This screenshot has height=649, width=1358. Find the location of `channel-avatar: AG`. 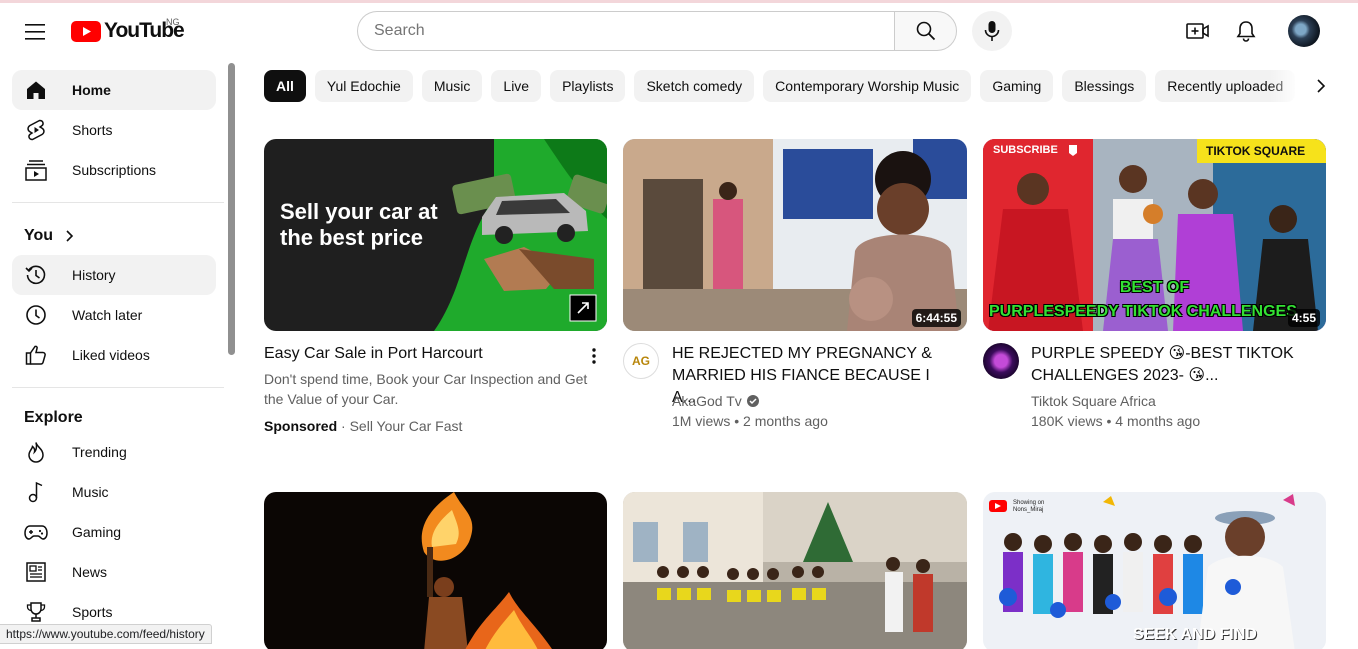

channel-avatar: AG is located at coordinates (641, 361).